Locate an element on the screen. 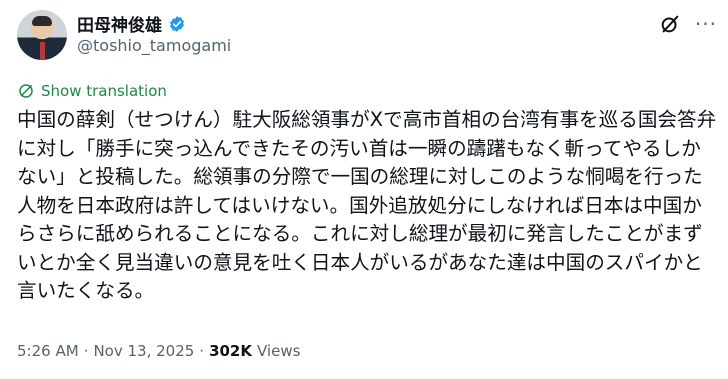 The image size is (728, 379). tweet-meta: 5:26 AM · Nov 13, 2025 · 302K Views is located at coordinates (158, 351).